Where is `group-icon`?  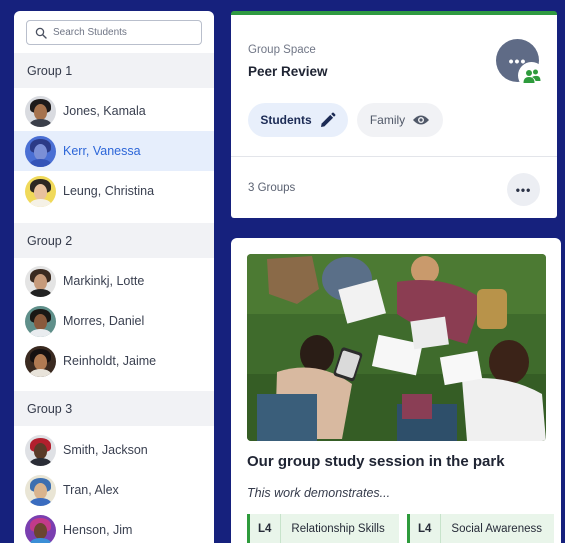
group-icon is located at coordinates (531, 76).